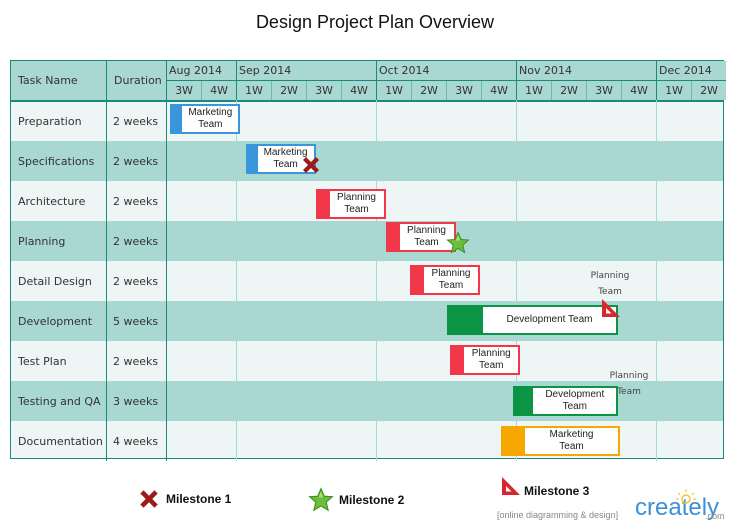 Image resolution: width=735 pixels, height=530 pixels. What do you see at coordinates (60, 441) in the screenshot?
I see `task-name: Documentation` at bounding box center [60, 441].